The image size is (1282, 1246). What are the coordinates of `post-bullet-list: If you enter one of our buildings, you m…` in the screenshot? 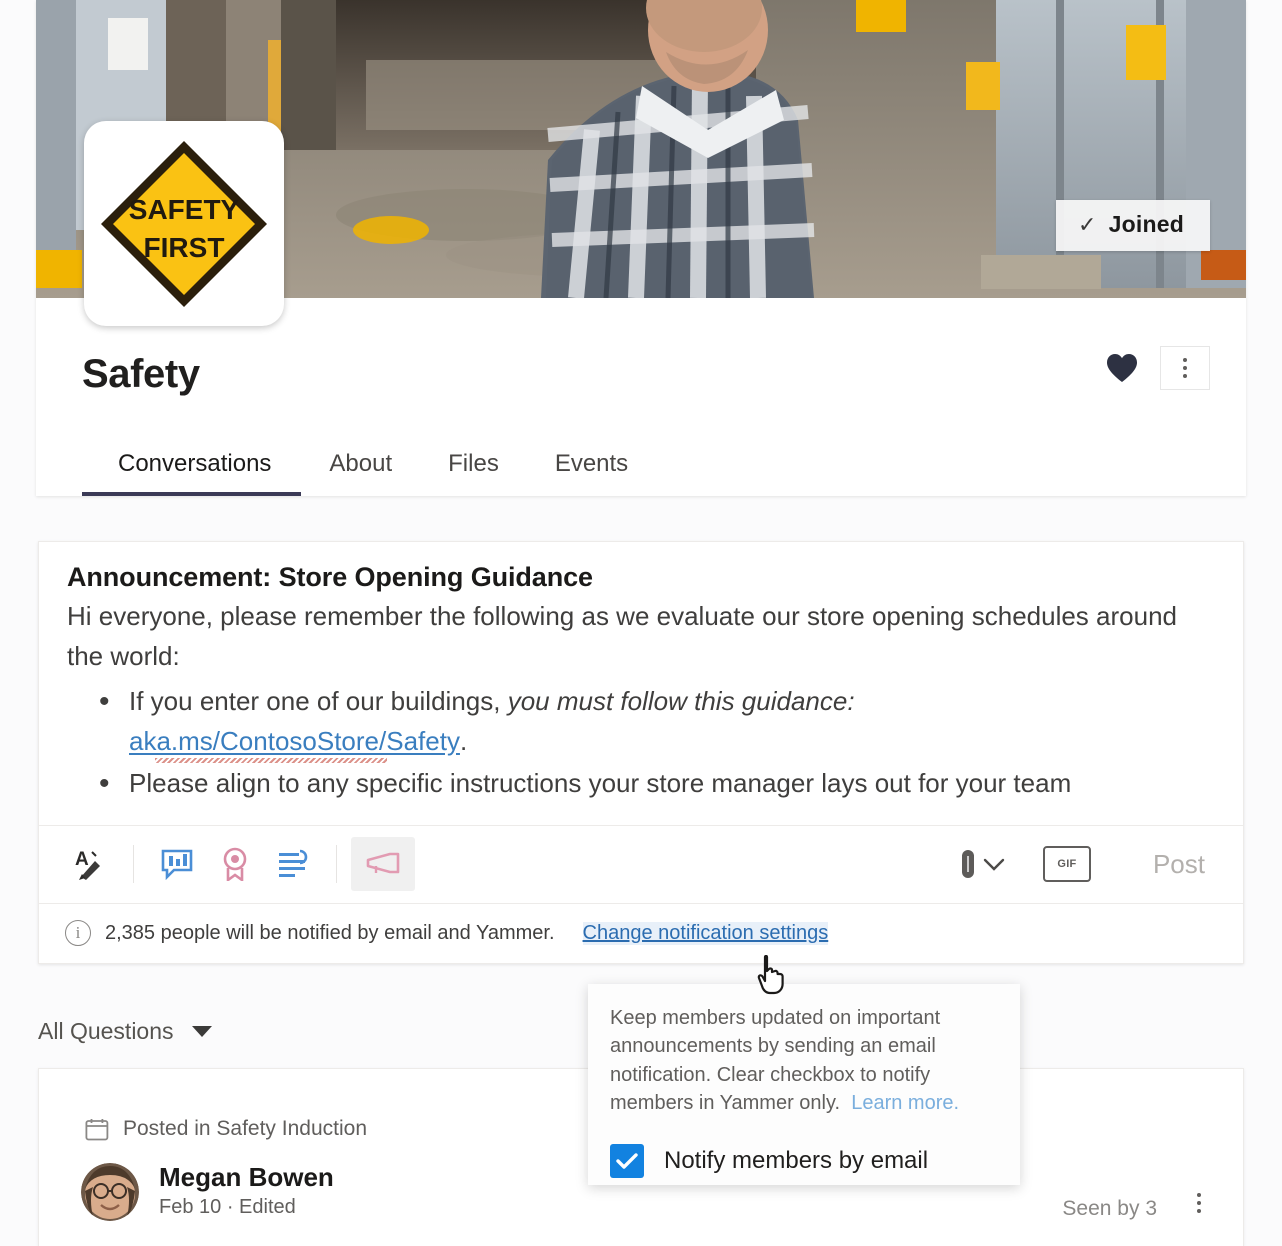 It's located at (641, 743).